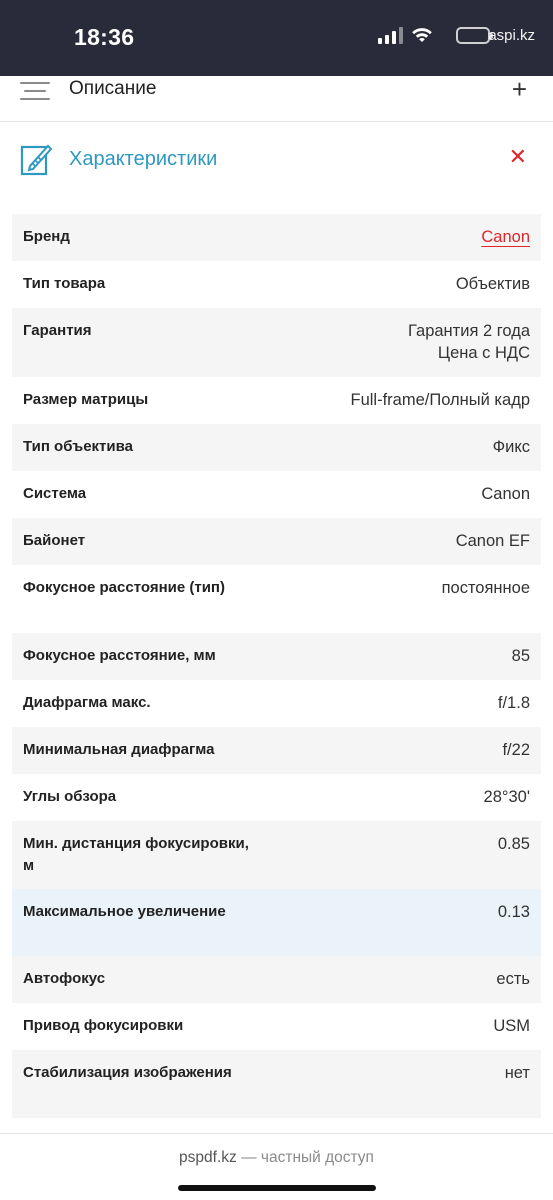 This screenshot has width=553, height=1200. Describe the element at coordinates (516, 750) in the screenshot. I see `spec-value: f/22` at that location.